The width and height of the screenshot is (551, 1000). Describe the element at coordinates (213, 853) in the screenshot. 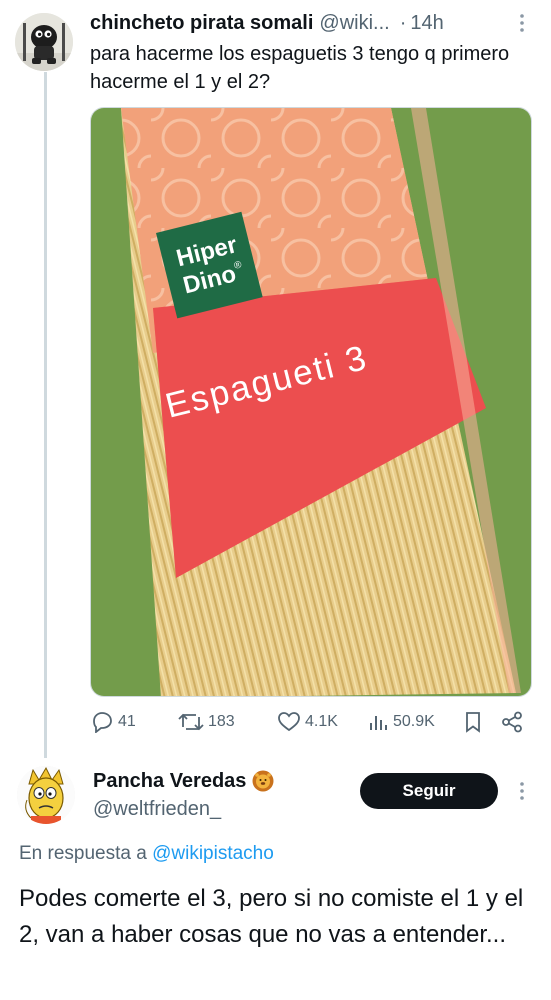

I see `reply-to-handle-link: @wikipistacho` at that location.